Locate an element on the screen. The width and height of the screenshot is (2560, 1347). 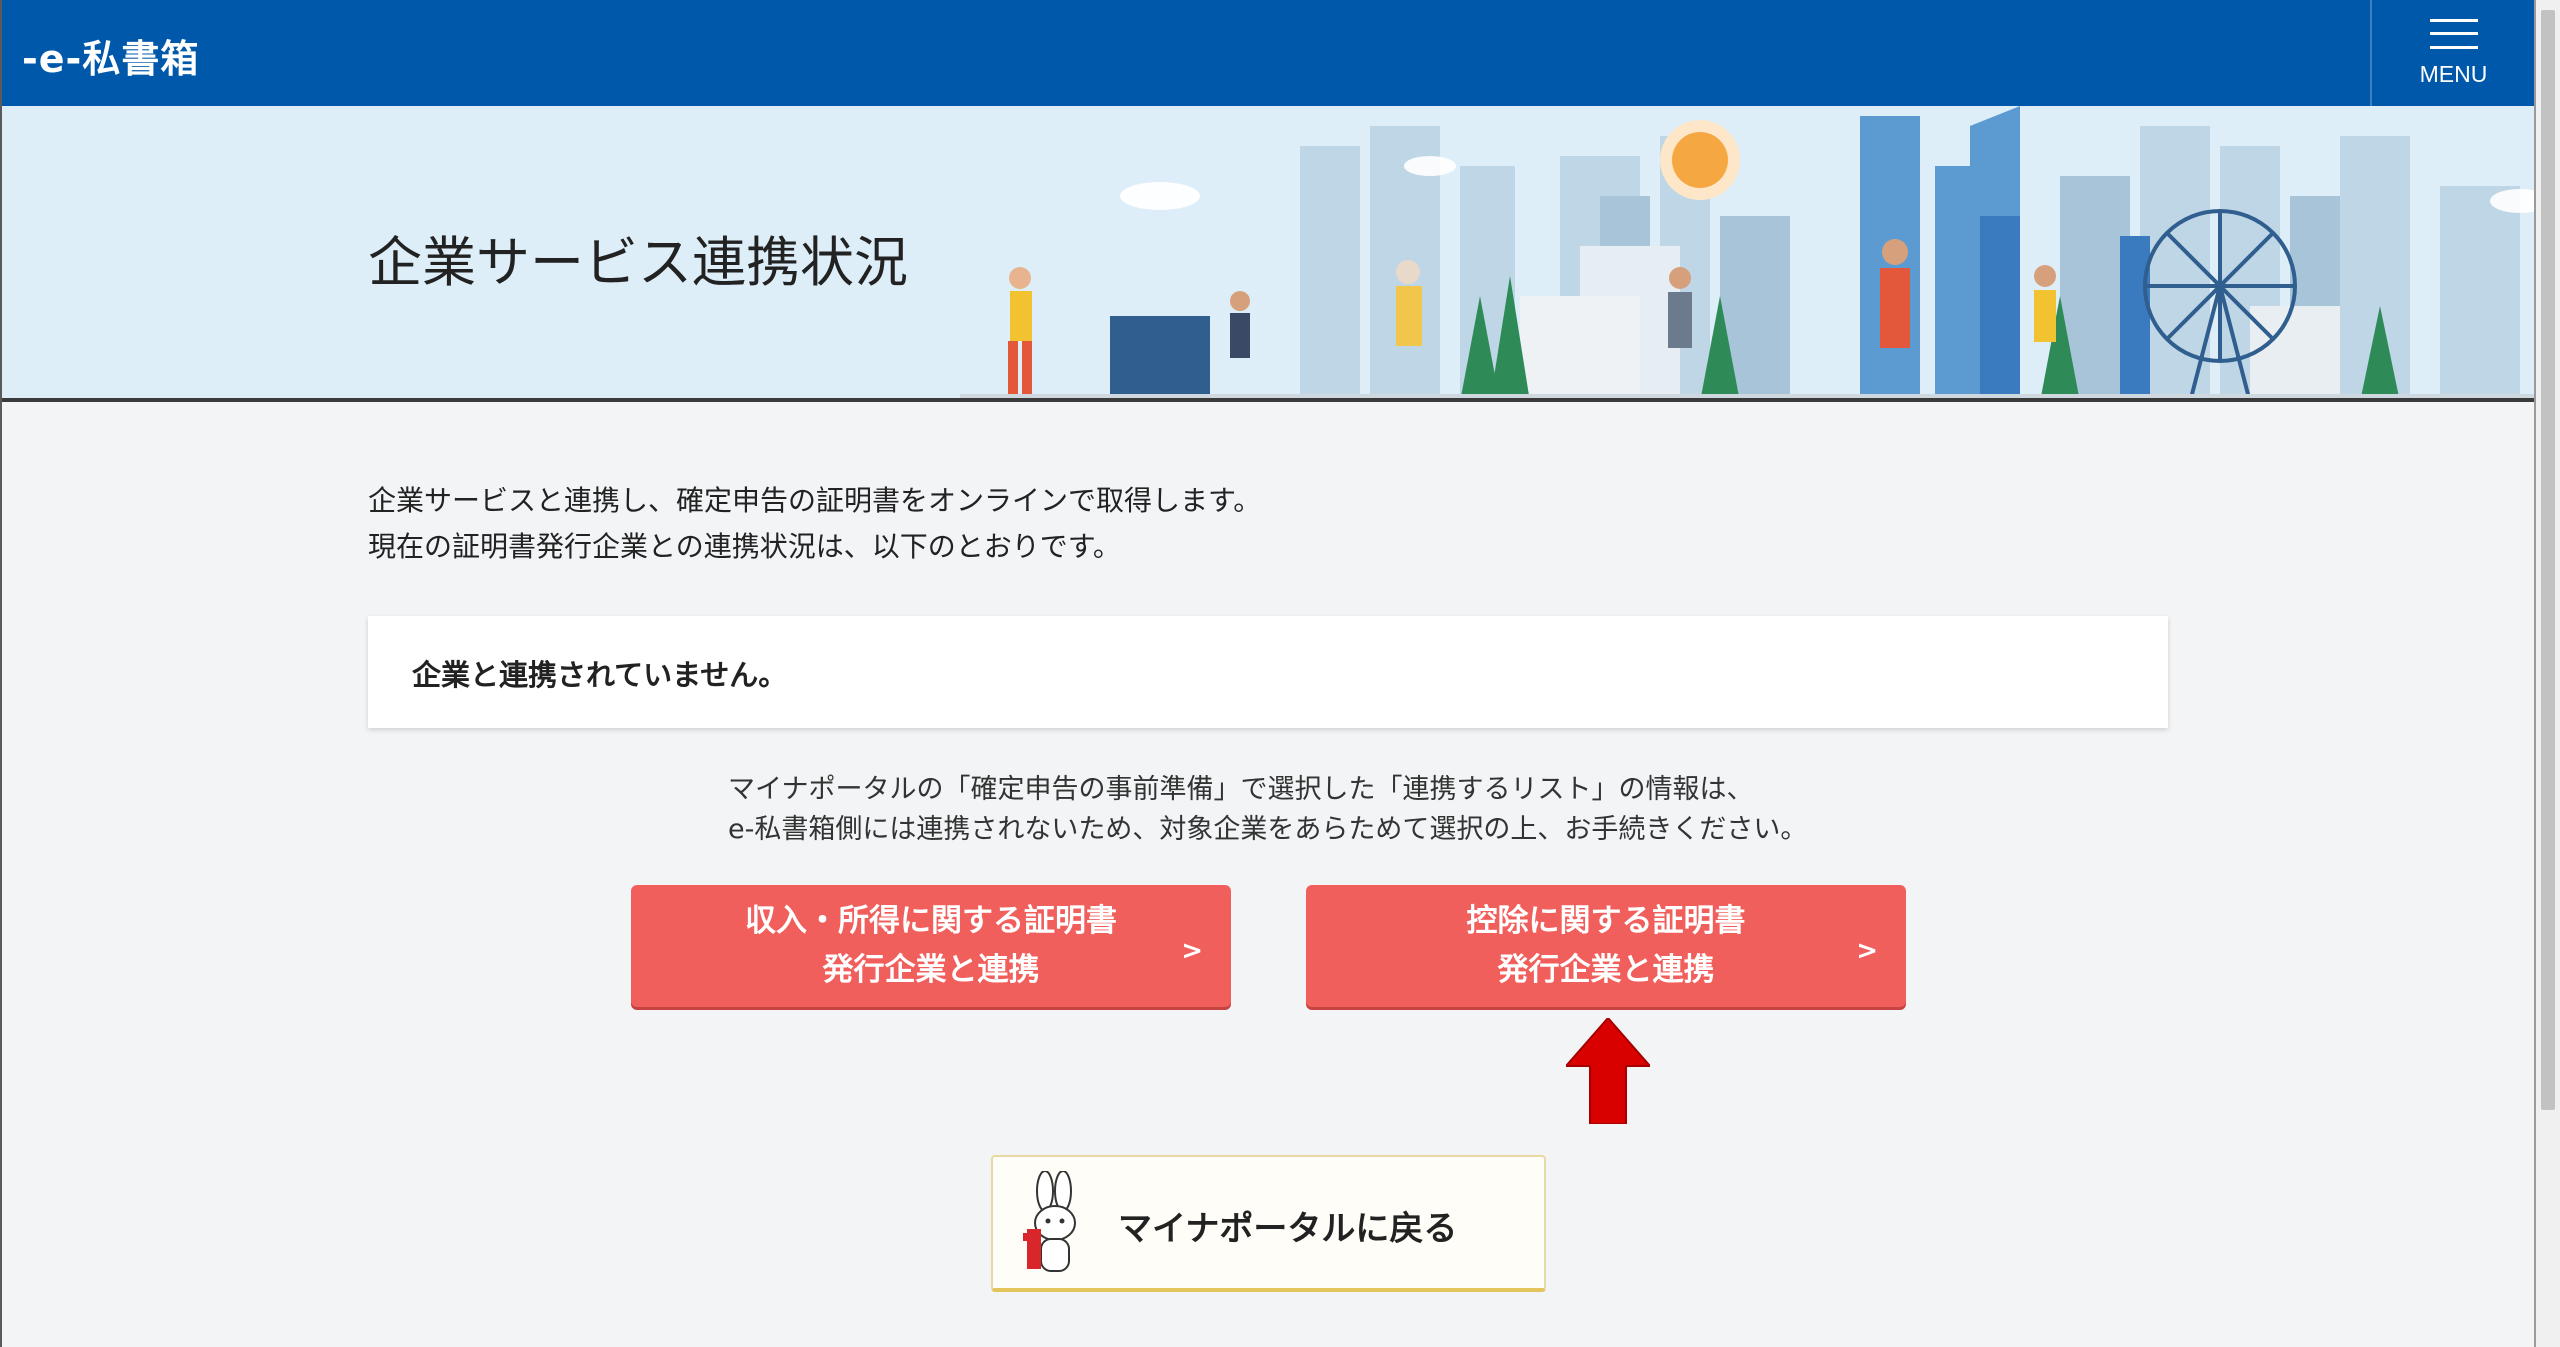
scrollbar-thumb is located at coordinates (2548, 560).